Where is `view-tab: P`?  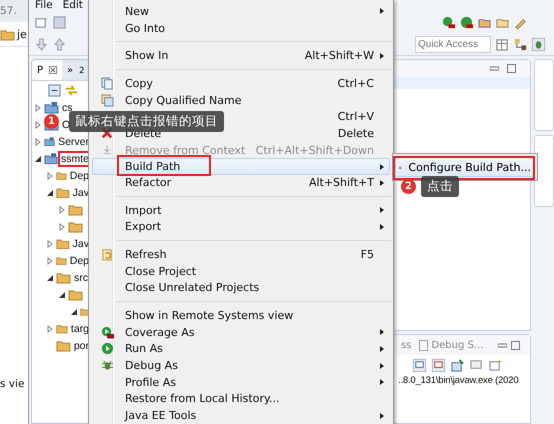
view-tab: P is located at coordinates (47, 70).